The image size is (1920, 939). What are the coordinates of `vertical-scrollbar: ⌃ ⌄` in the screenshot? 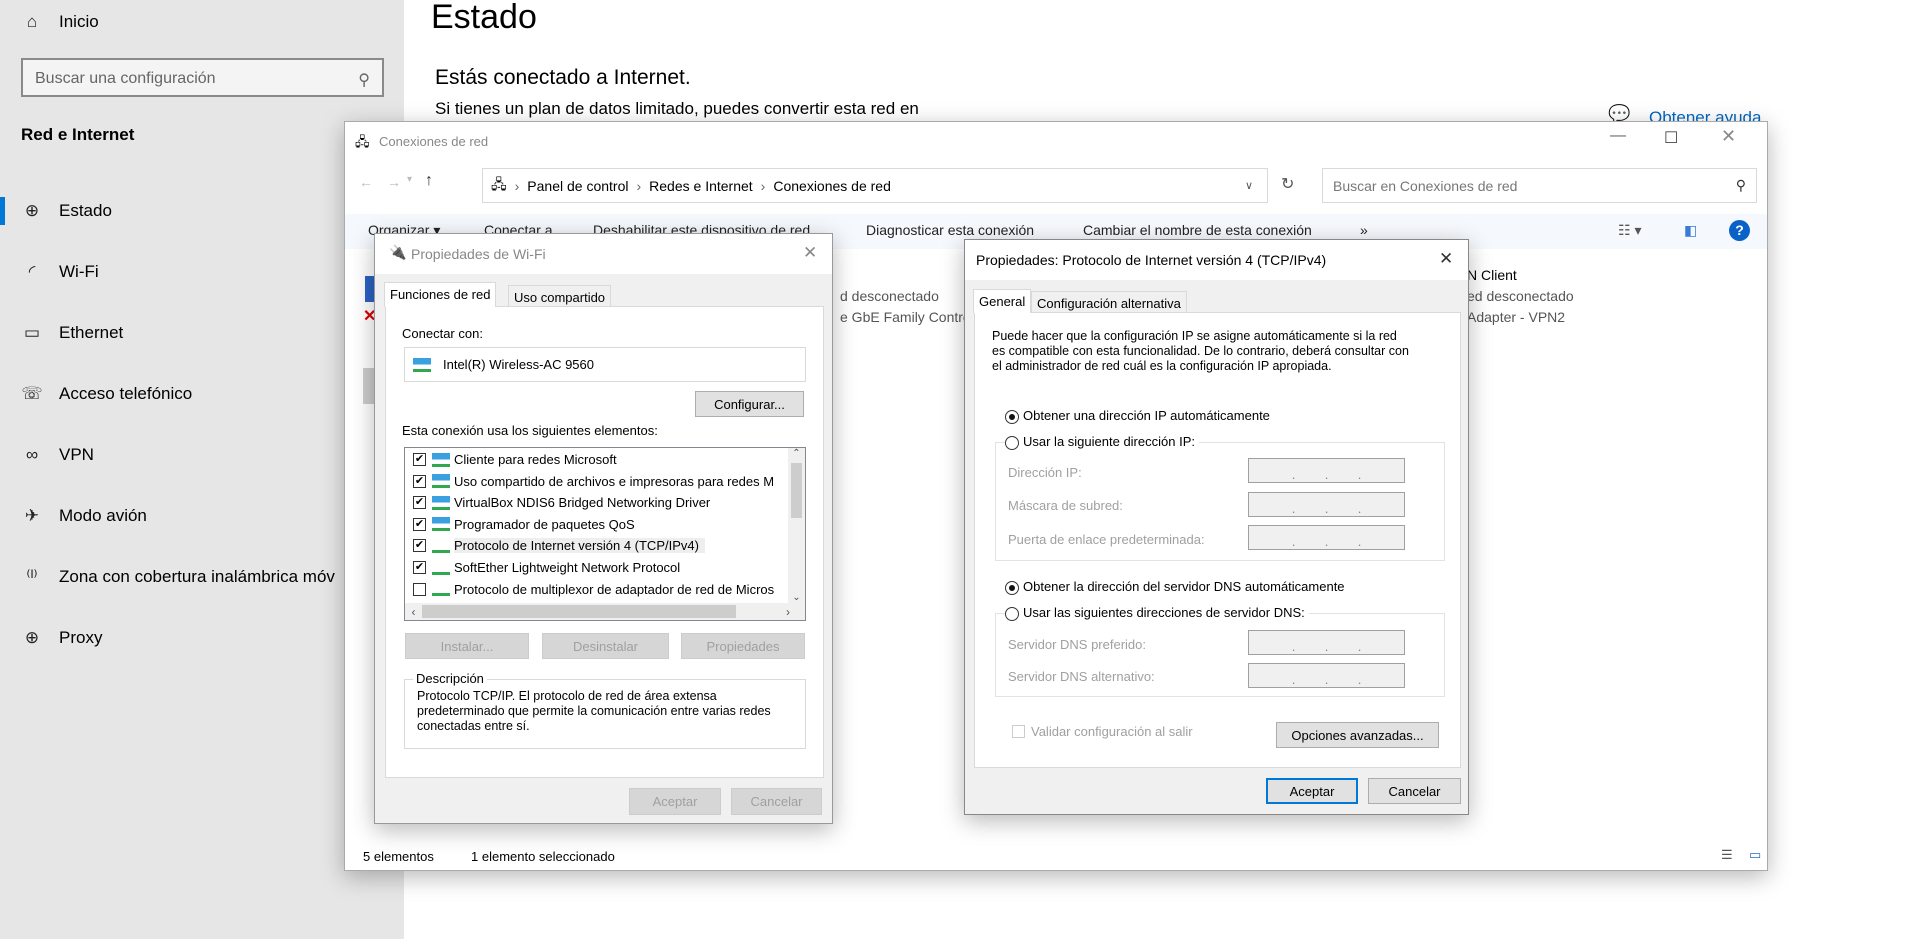 It's located at (796, 525).